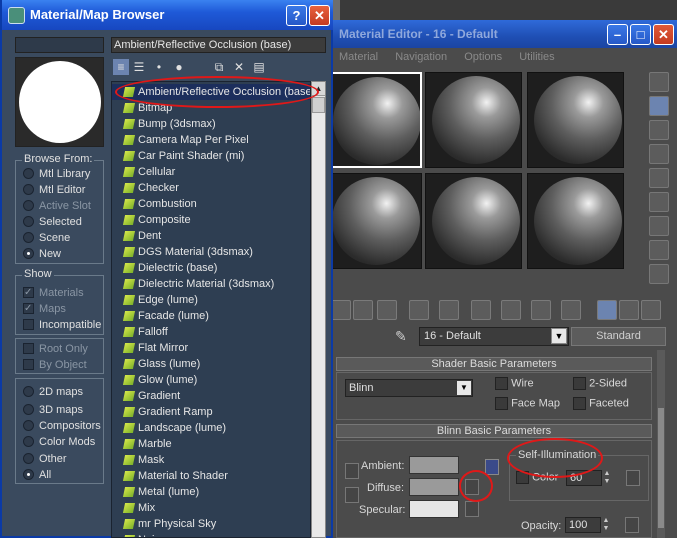  What do you see at coordinates (514, 383) in the screenshot?
I see `wire-option: Wire` at bounding box center [514, 383].